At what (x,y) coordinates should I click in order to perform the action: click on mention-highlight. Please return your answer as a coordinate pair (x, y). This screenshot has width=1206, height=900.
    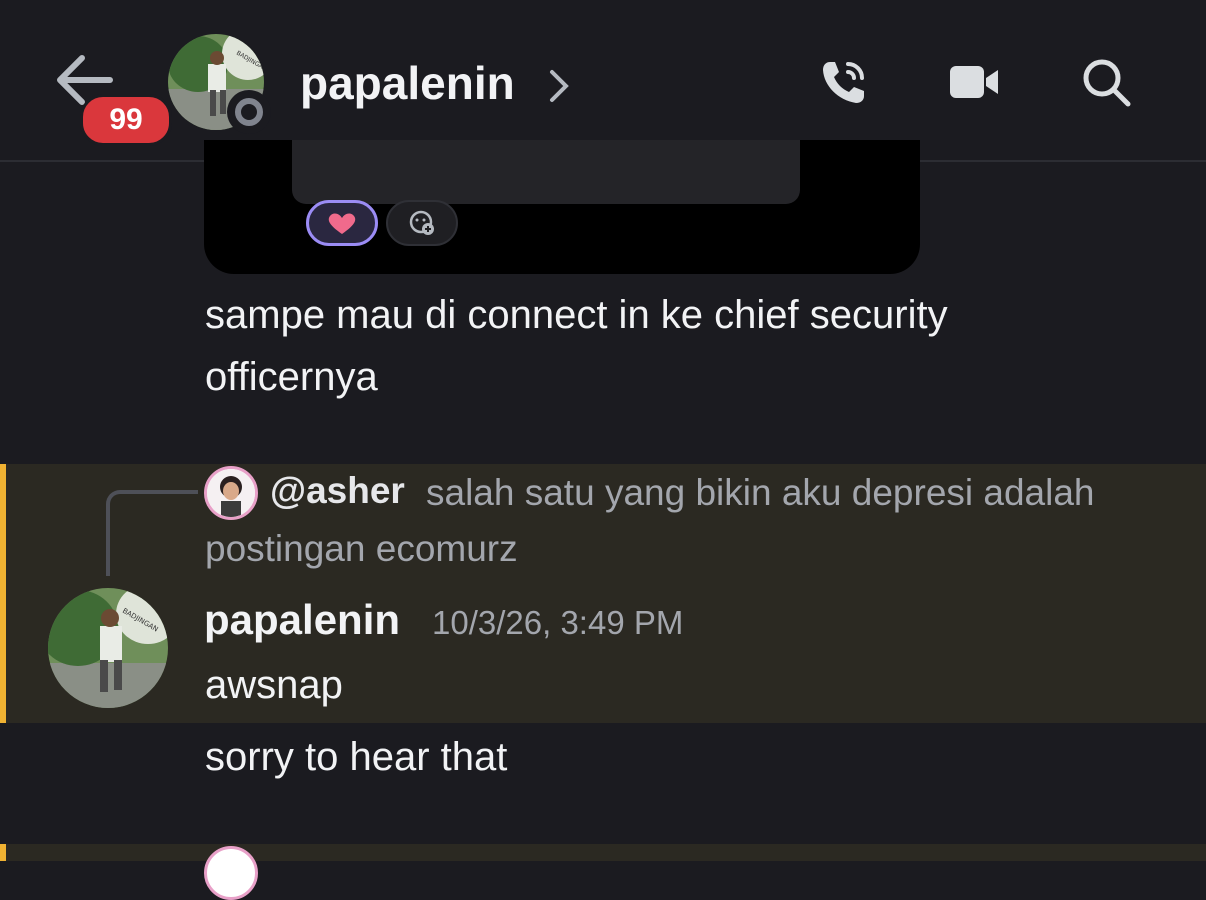
    Looking at the image, I should click on (603, 852).